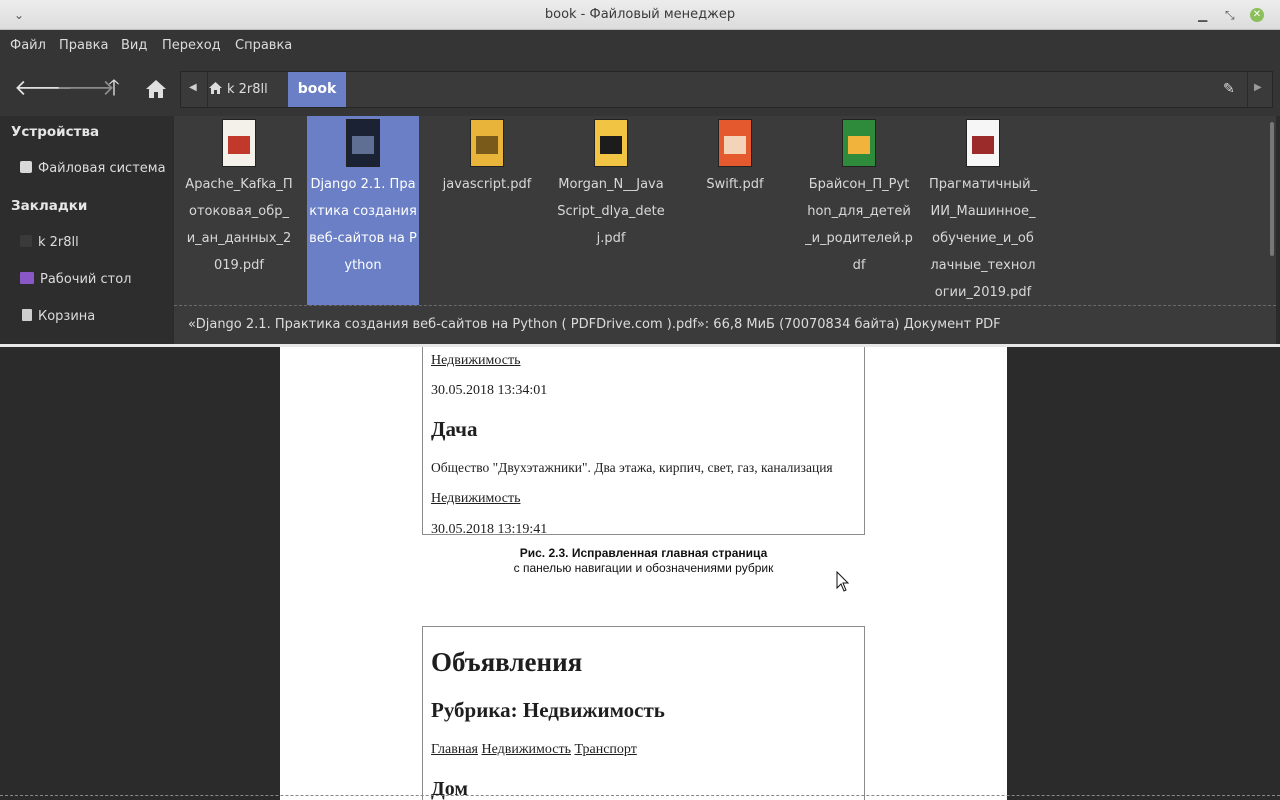  What do you see at coordinates (507, 662) in the screenshot?
I see `box2-title: Объявления` at bounding box center [507, 662].